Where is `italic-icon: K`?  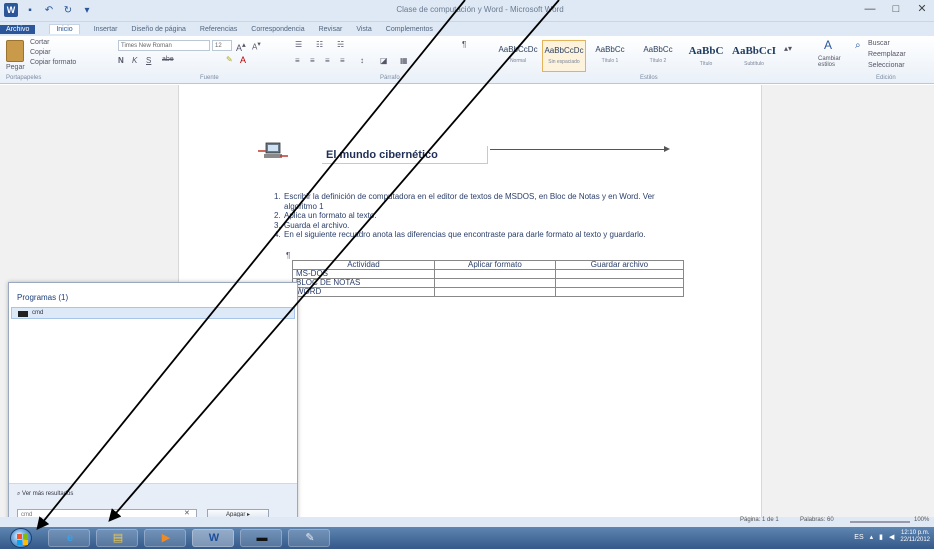 italic-icon: K is located at coordinates (134, 60).